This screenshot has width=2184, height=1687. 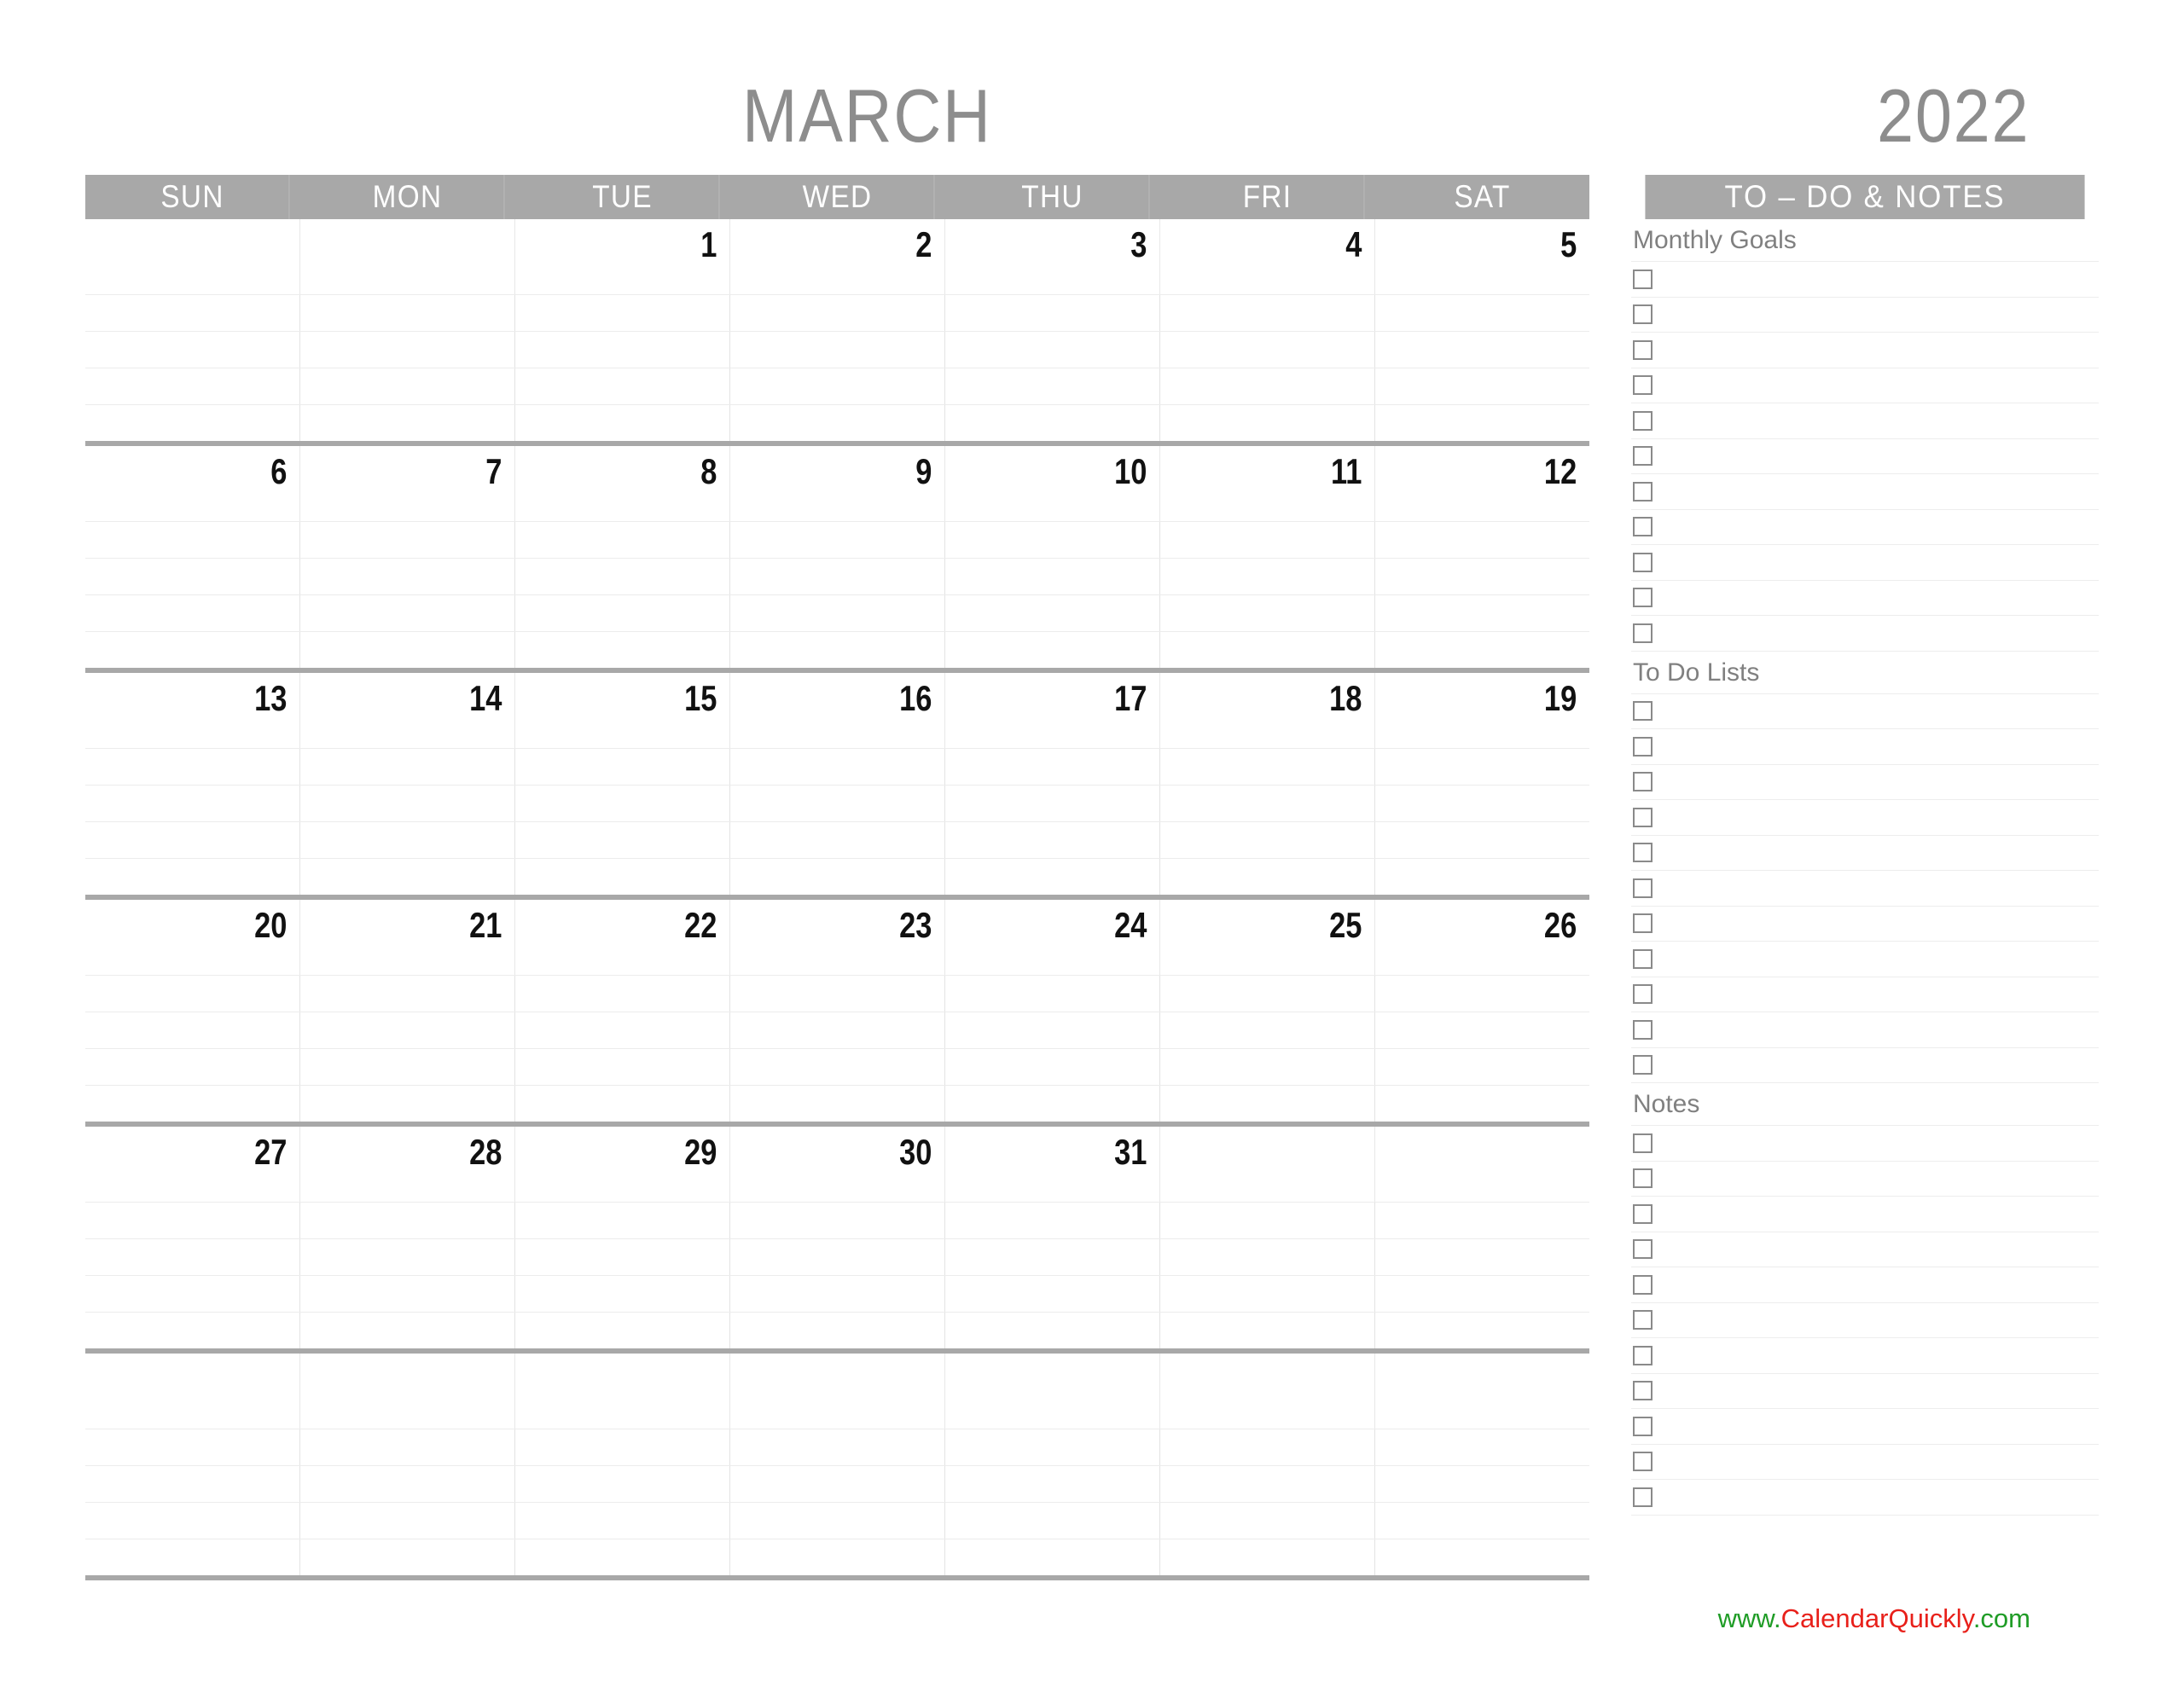 What do you see at coordinates (1501, 256) in the screenshot?
I see `calendar-day-cell-5: 5` at bounding box center [1501, 256].